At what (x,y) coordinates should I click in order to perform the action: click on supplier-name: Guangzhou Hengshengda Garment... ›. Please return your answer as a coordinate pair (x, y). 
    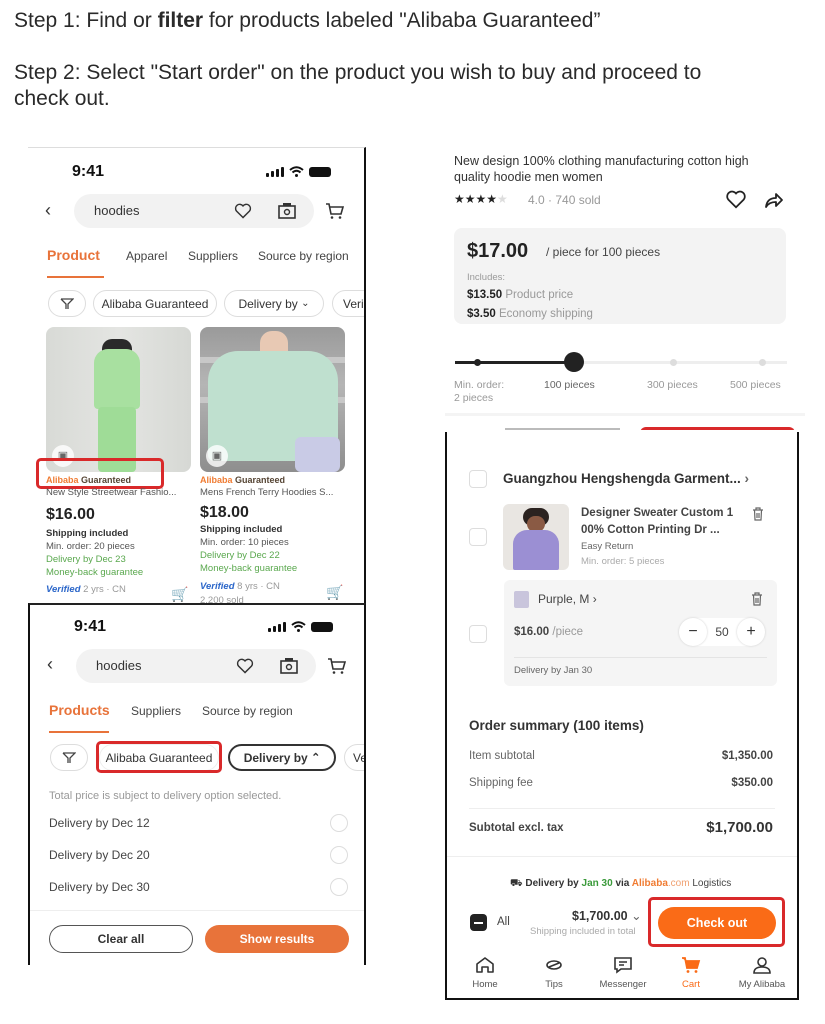
    Looking at the image, I should click on (626, 478).